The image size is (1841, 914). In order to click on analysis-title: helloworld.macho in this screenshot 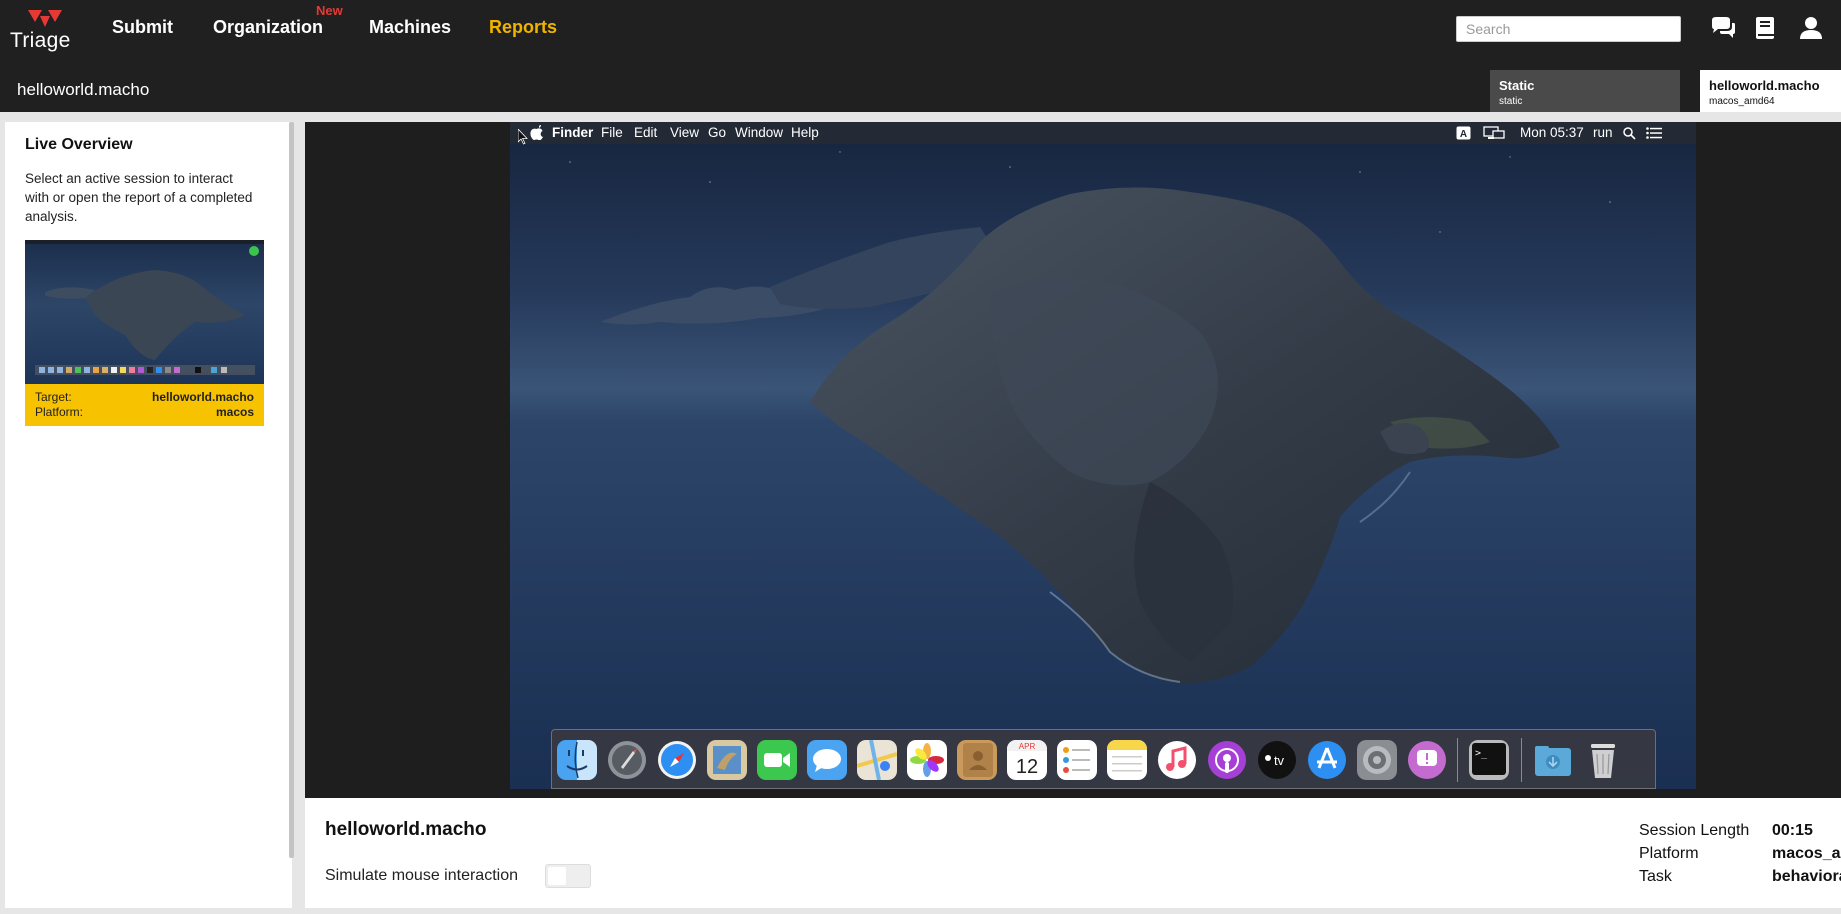, I will do `click(406, 829)`.